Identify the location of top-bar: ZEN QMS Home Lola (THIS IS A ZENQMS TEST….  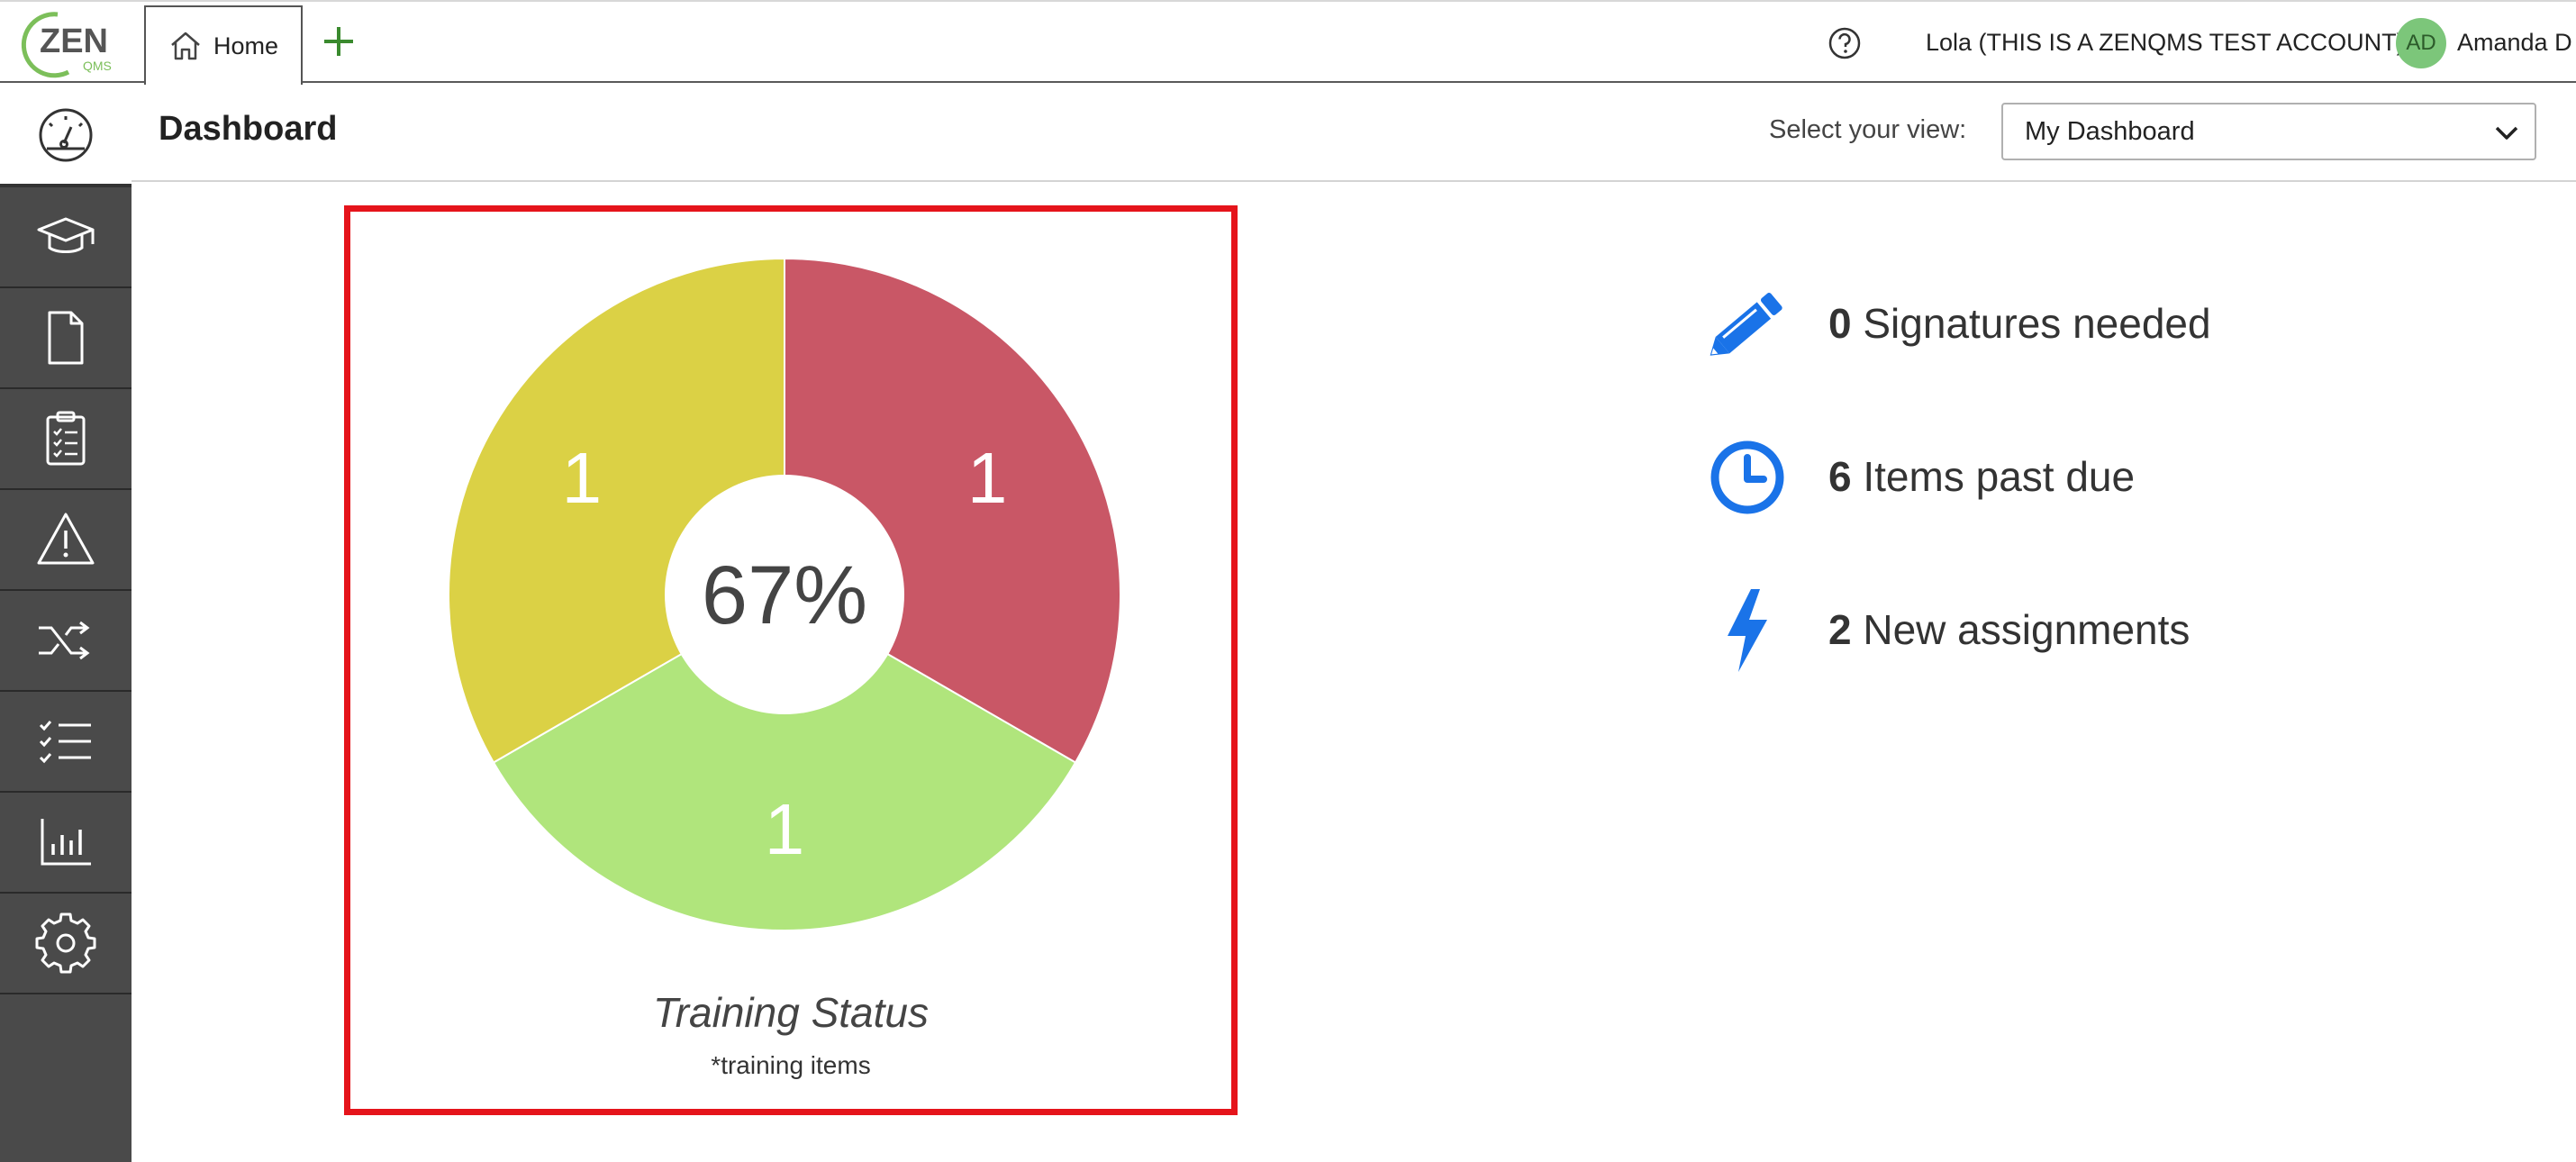
(1288, 42).